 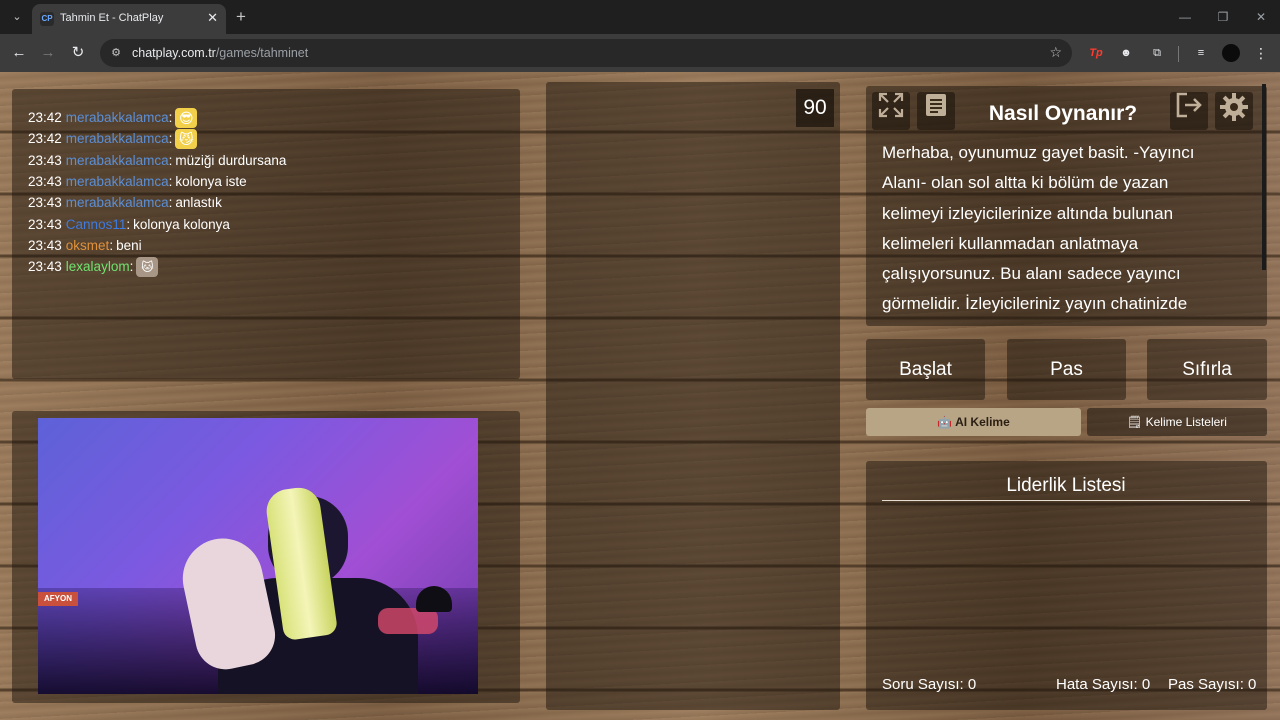 I want to click on logout-icon, so click(x=1189, y=111).